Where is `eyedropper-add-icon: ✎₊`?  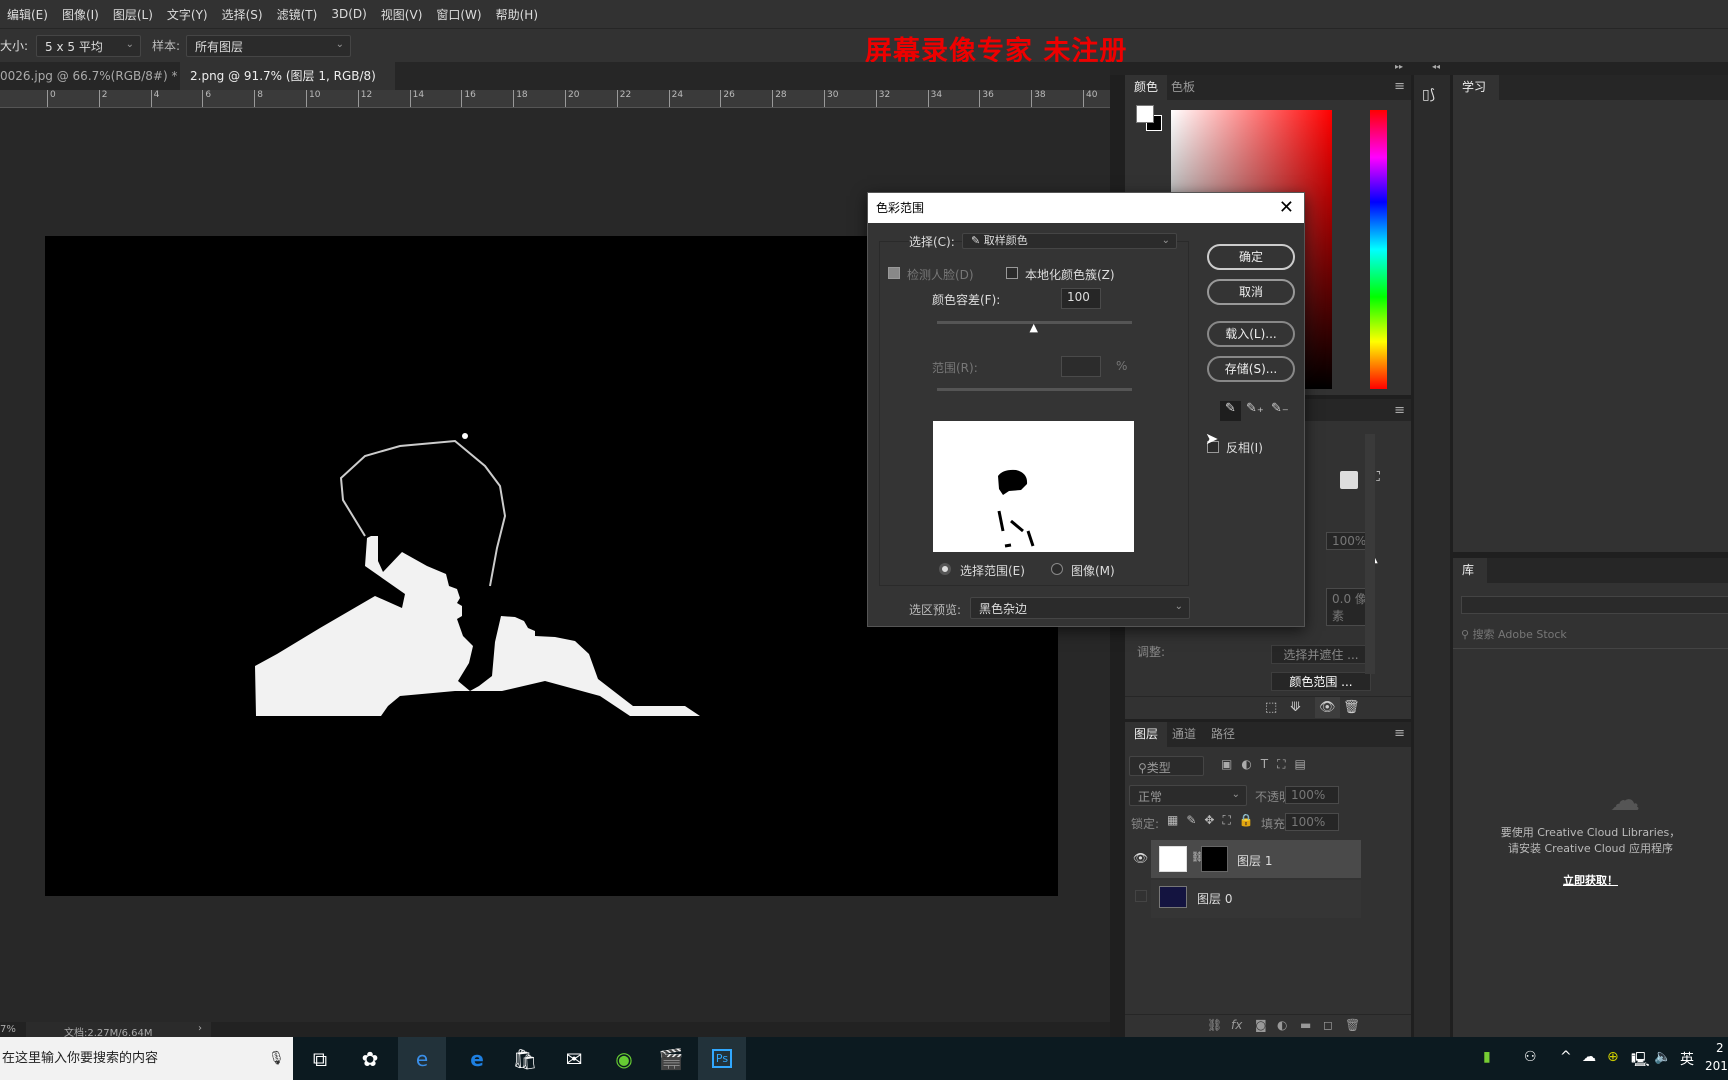
eyedropper-add-icon: ✎₊ is located at coordinates (1255, 408).